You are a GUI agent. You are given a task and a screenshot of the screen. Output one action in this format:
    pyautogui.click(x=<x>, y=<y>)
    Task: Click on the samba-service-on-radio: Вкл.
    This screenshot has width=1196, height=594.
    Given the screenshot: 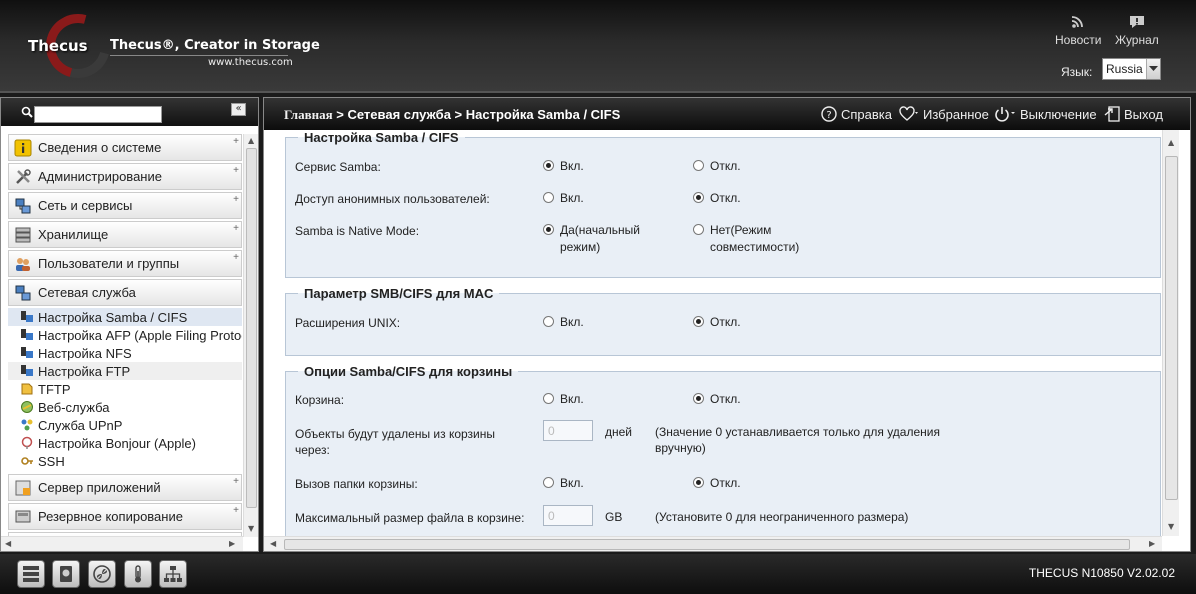 What is the action you would take?
    pyautogui.click(x=563, y=166)
    